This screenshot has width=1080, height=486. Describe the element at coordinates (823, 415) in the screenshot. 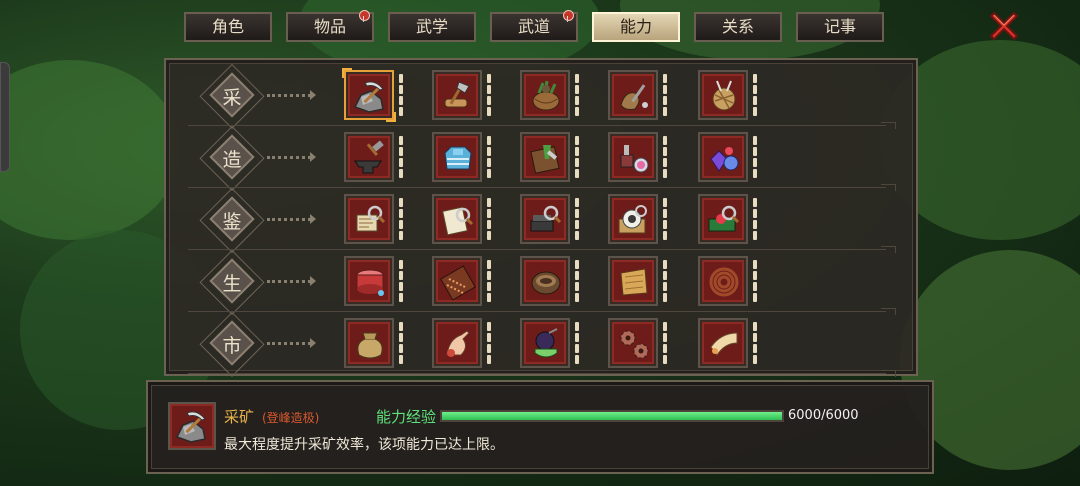

I see `exp-value: 6000/6000` at that location.